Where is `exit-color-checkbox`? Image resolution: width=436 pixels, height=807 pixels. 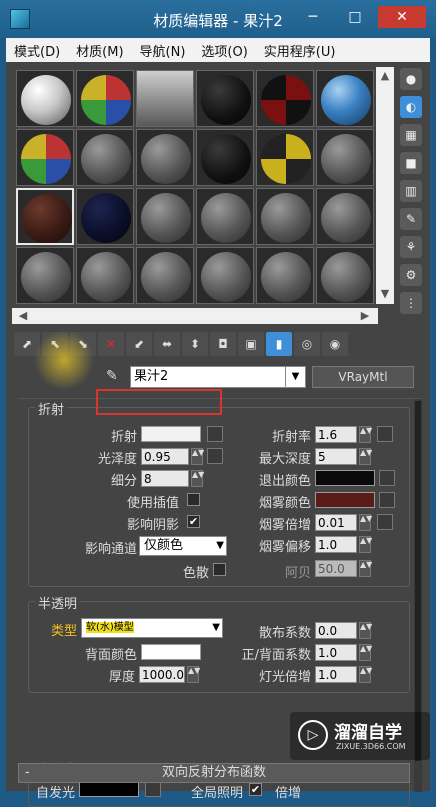 exit-color-checkbox is located at coordinates (387, 478).